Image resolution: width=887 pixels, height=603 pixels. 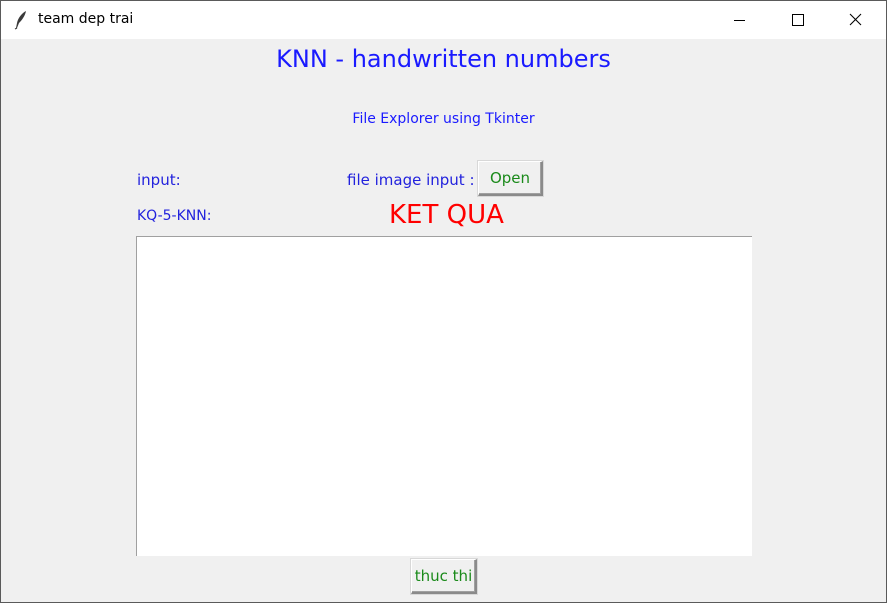 I want to click on close-button, so click(x=856, y=20).